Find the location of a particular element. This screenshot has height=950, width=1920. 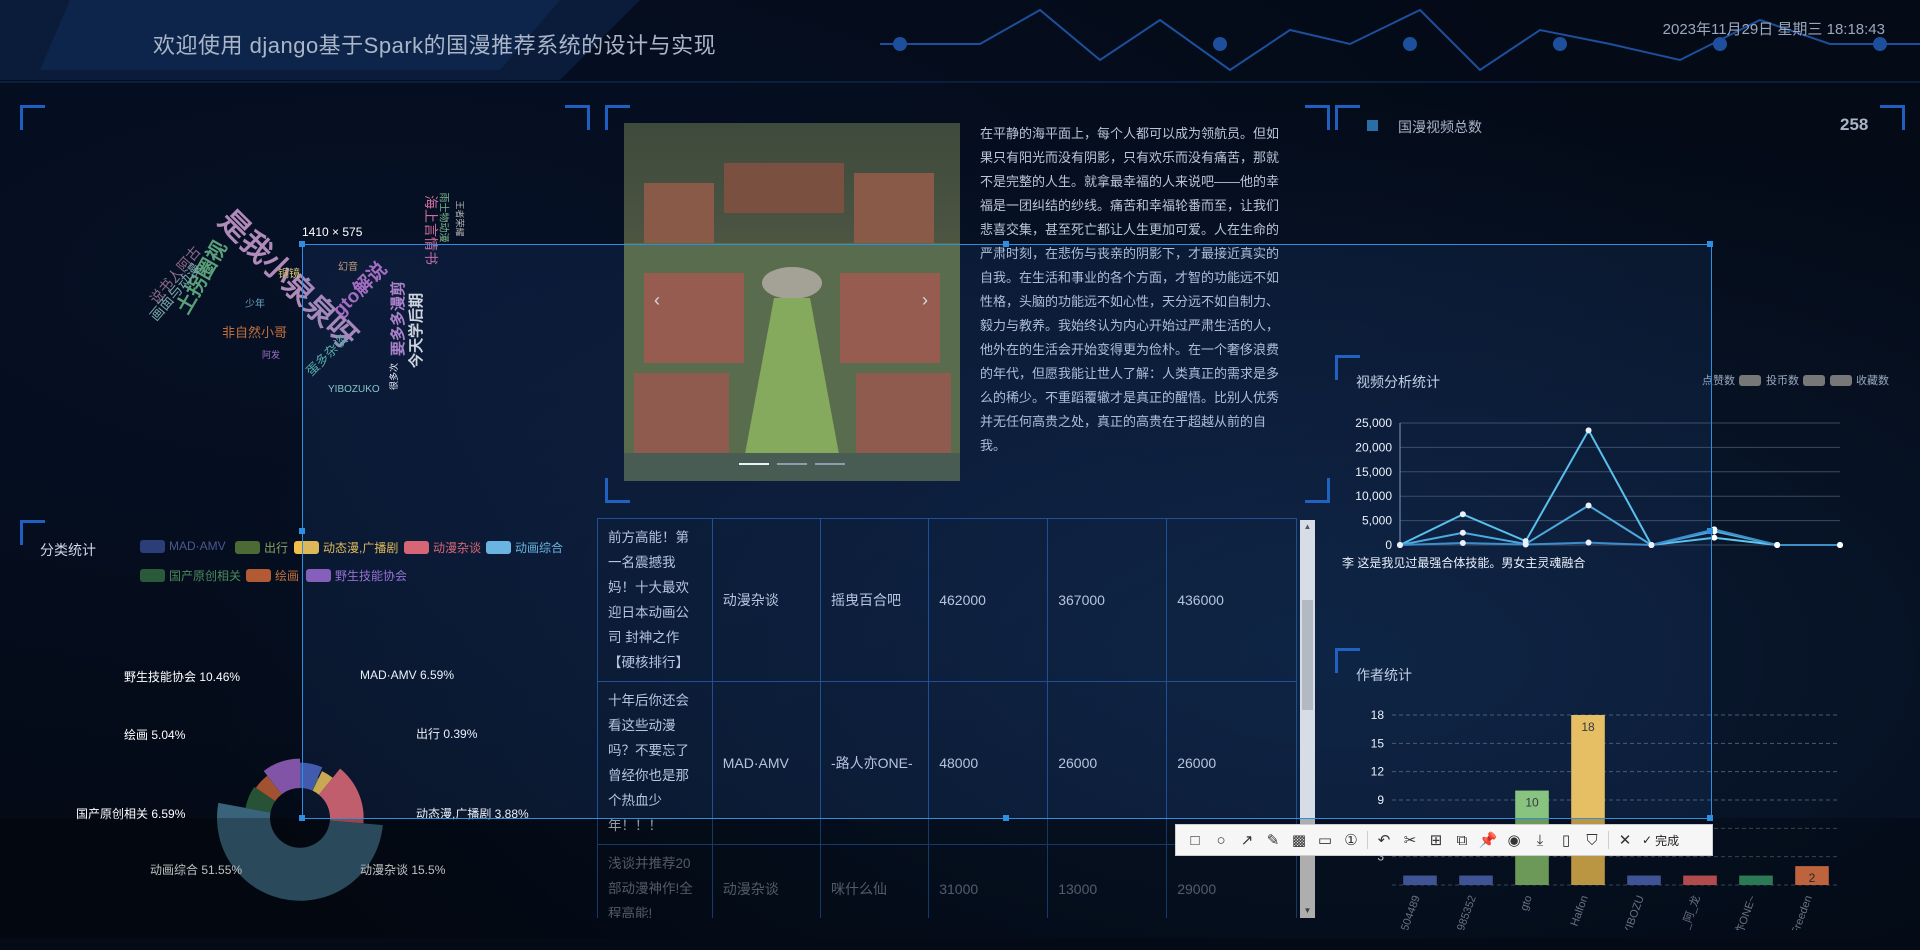

legend-item: 收藏数 is located at coordinates (1859, 380).